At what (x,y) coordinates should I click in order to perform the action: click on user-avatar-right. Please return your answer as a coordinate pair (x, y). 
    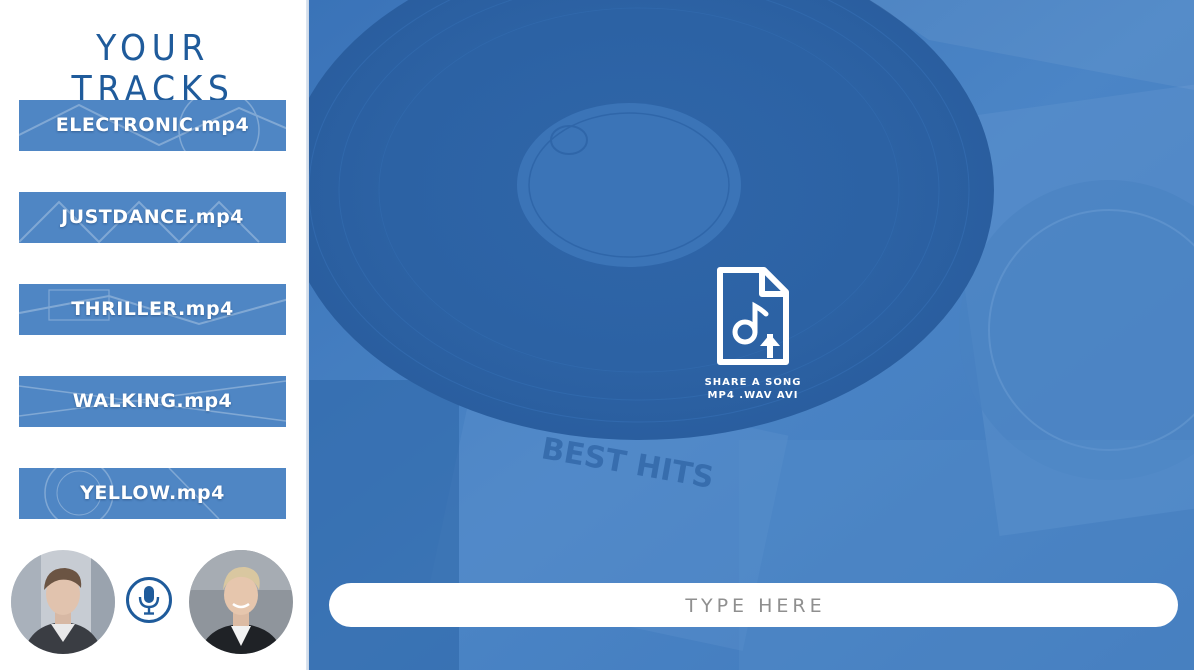
    Looking at the image, I should click on (241, 602).